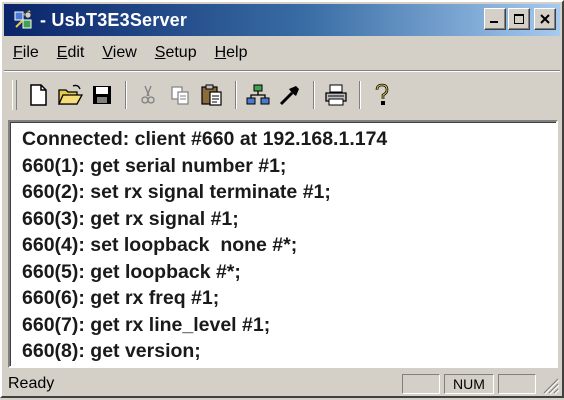 This screenshot has width=564, height=400. Describe the element at coordinates (469, 384) in the screenshot. I see `status-panel-num: NUM` at that location.